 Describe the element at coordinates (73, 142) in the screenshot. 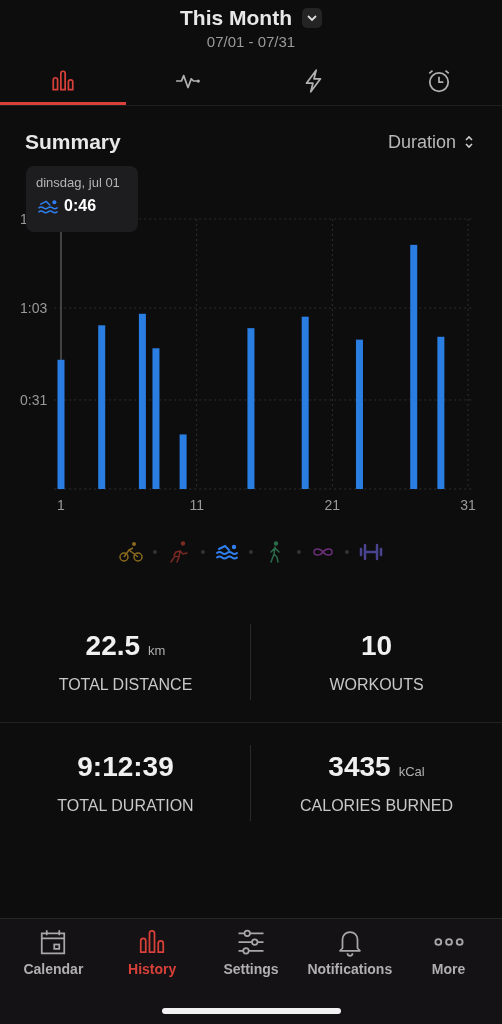

I see `summary-heading: Summary` at that location.